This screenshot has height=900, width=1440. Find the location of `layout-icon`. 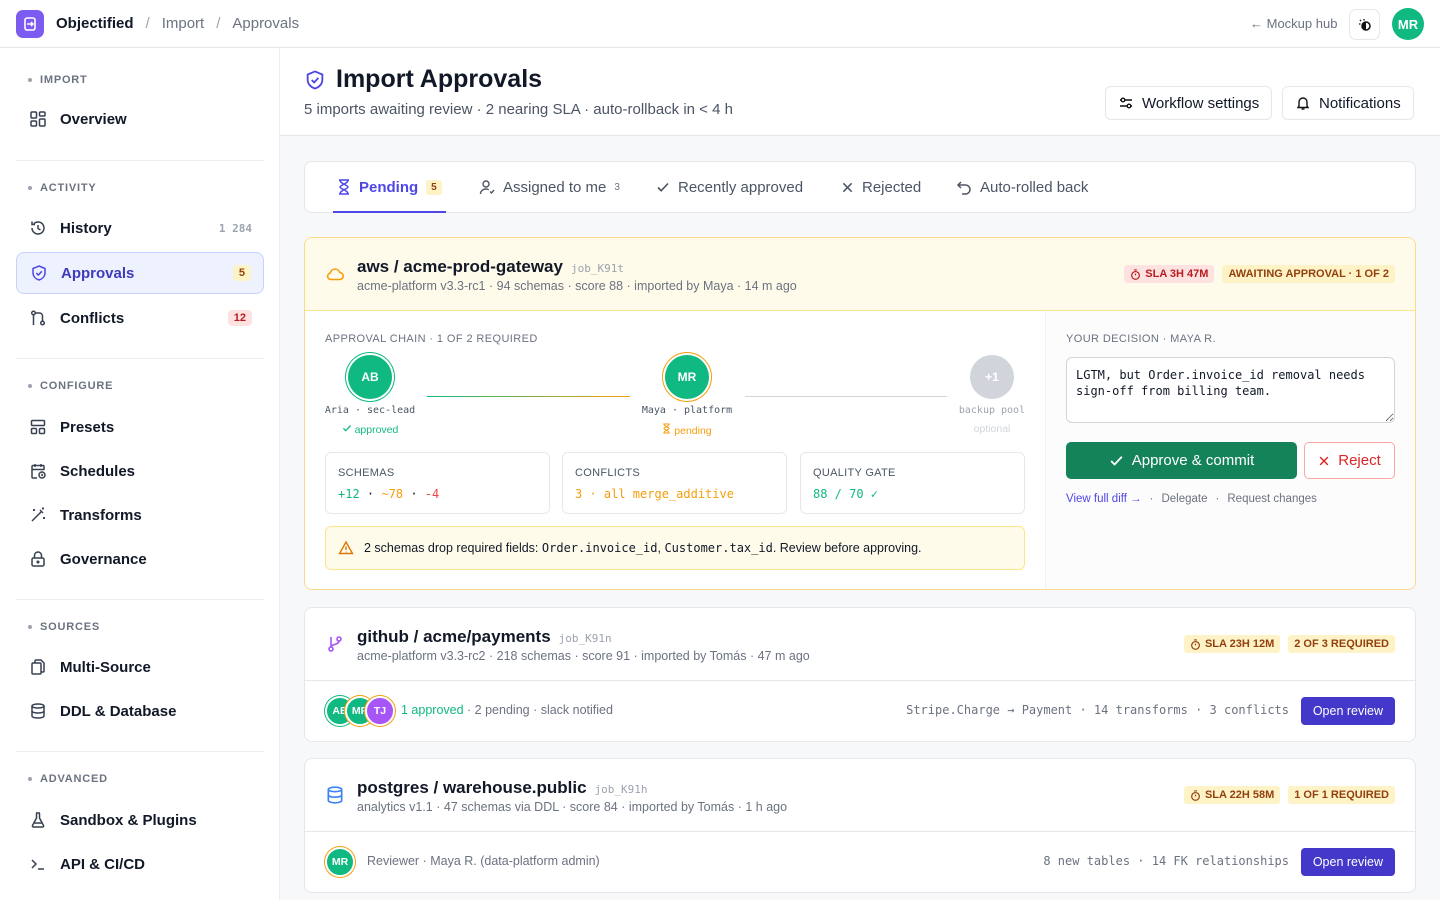

layout-icon is located at coordinates (38, 427).